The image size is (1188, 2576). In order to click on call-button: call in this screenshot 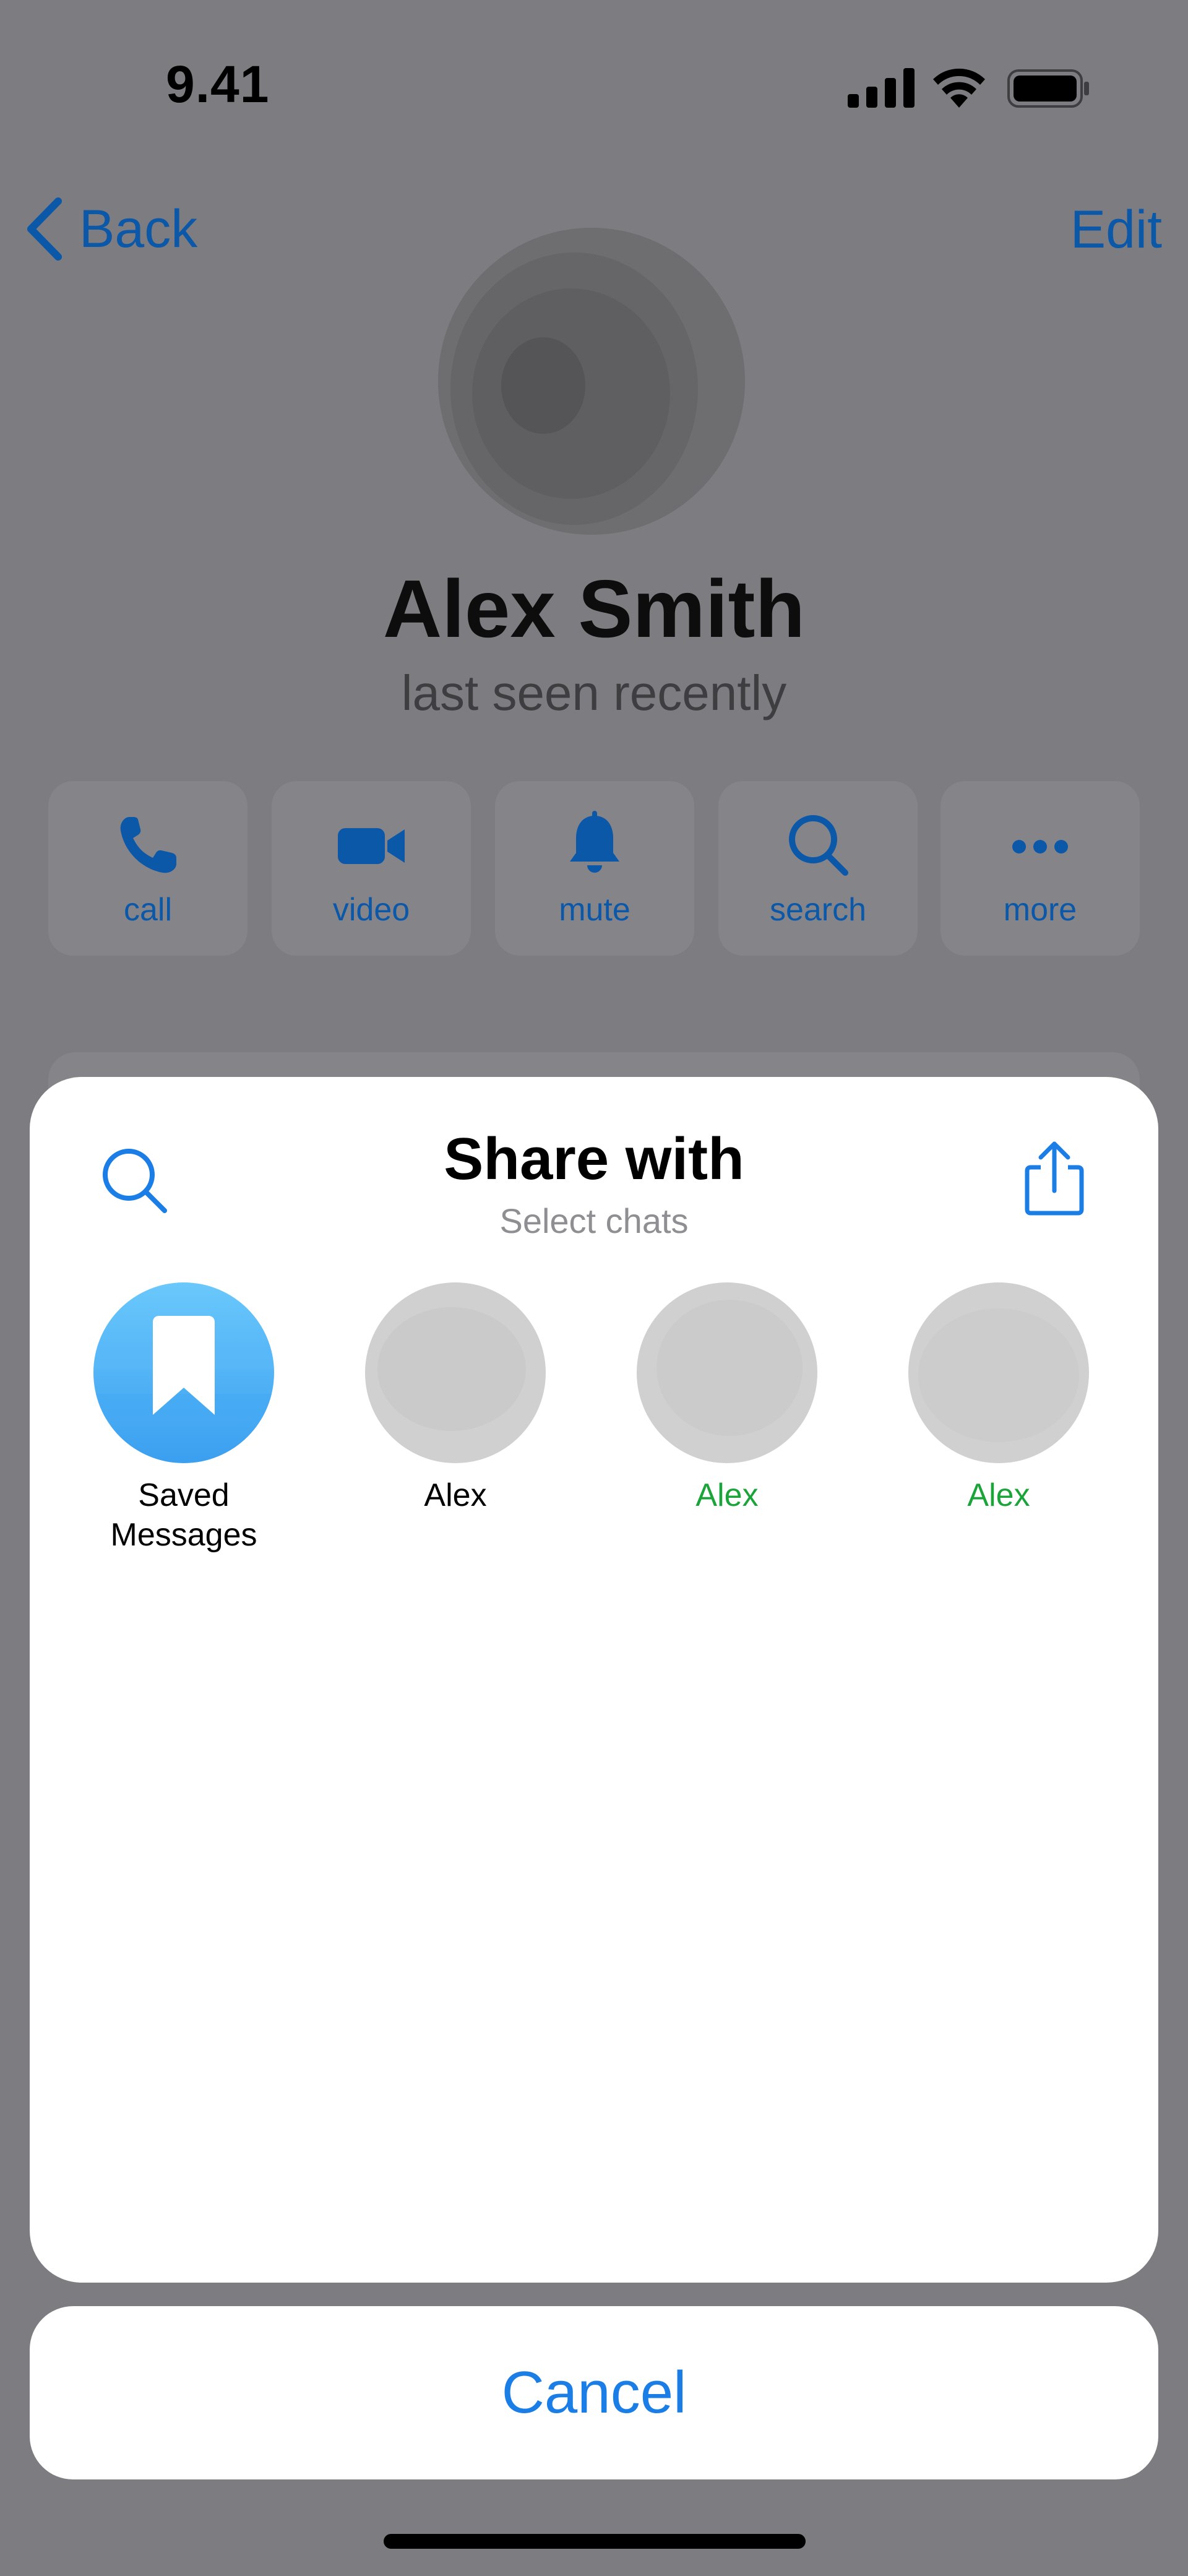, I will do `click(148, 868)`.